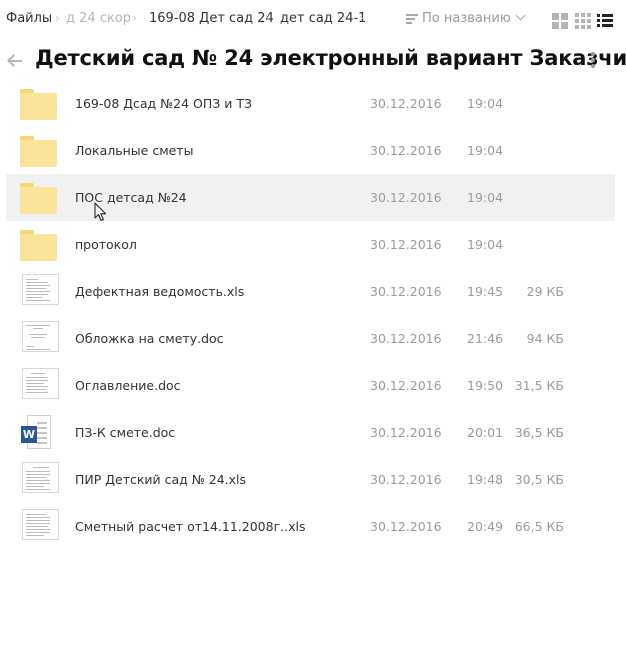 The height and width of the screenshot is (670, 626). What do you see at coordinates (485, 479) in the screenshot?
I see `file-time: 19:48` at bounding box center [485, 479].